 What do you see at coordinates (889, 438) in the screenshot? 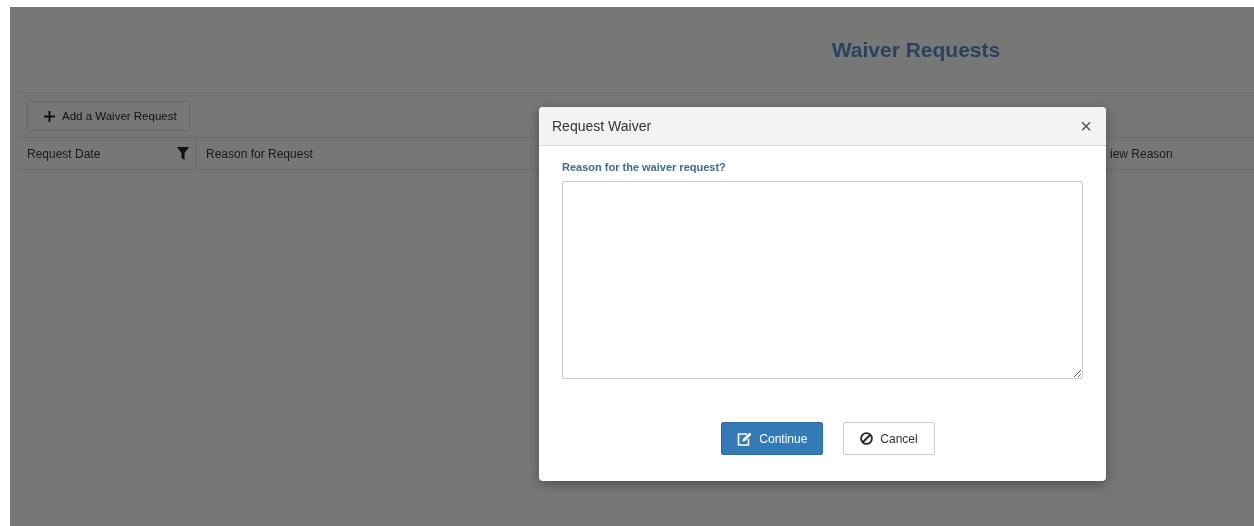
I see `cancel-button: Cancel` at bounding box center [889, 438].